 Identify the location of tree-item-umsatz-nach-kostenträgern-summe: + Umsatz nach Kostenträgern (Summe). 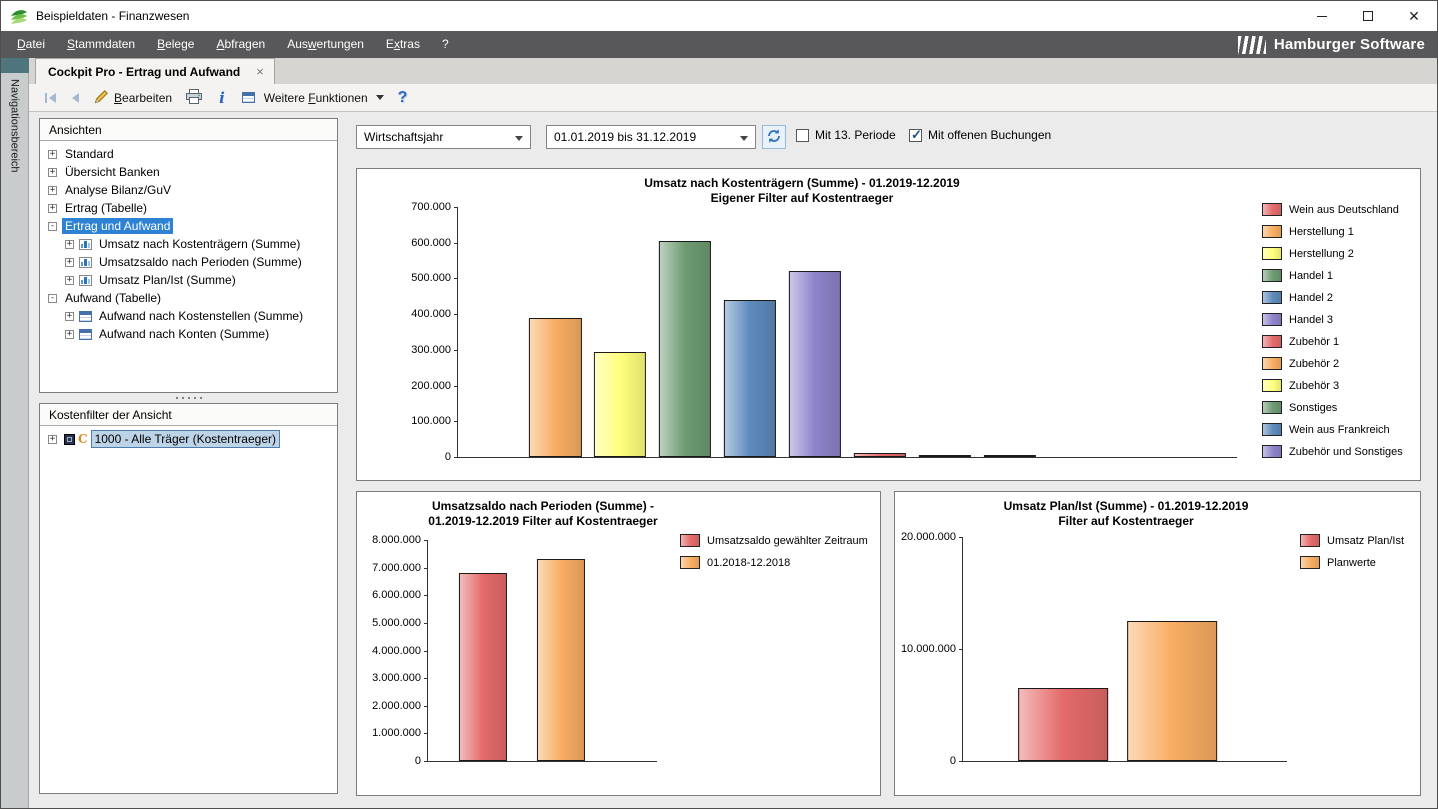
(188, 244).